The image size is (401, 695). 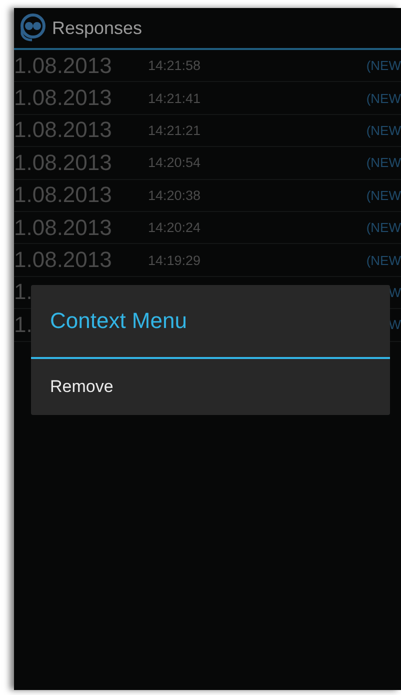 What do you see at coordinates (97, 28) in the screenshot?
I see `screen-title: Responses` at bounding box center [97, 28].